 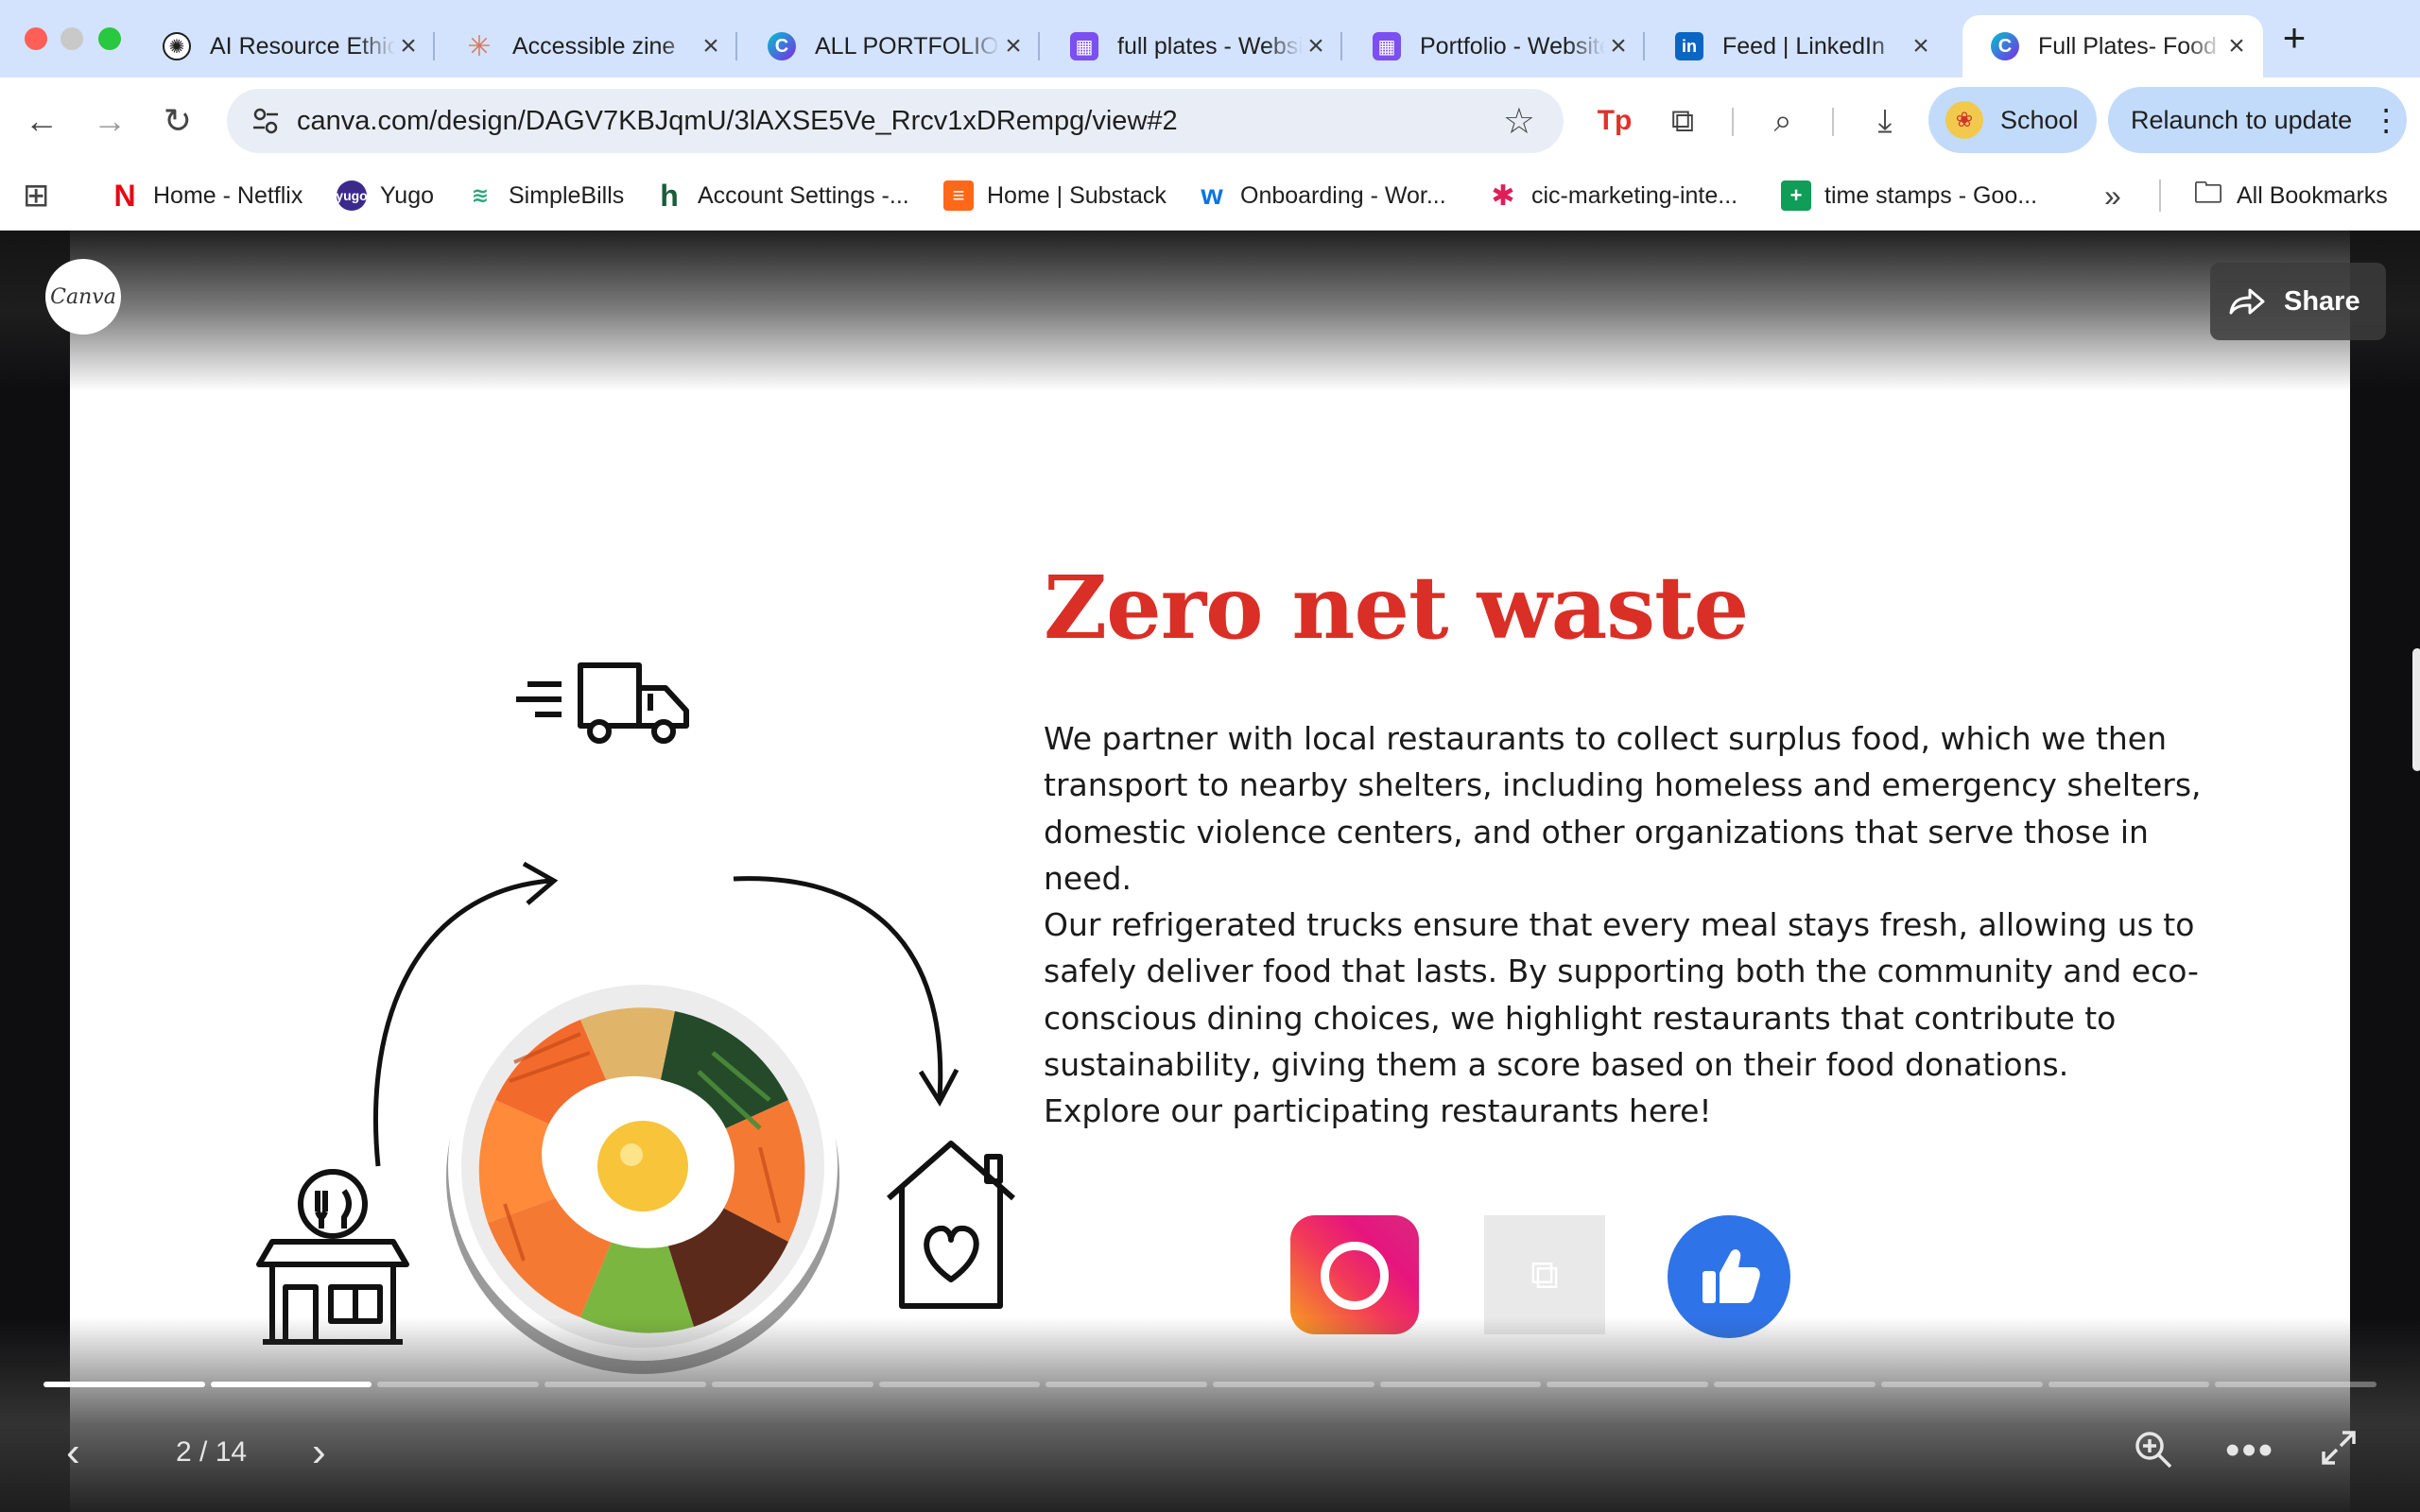 What do you see at coordinates (1055, 195) in the screenshot?
I see `bookmark-item: ≡ Home | Substack` at bounding box center [1055, 195].